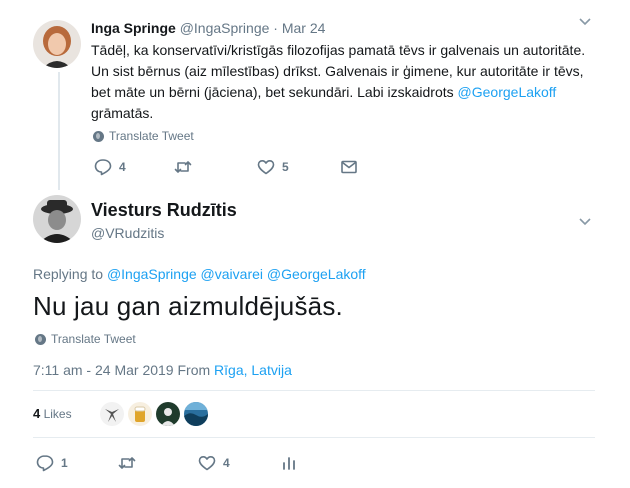 Image resolution: width=630 pixels, height=488 pixels. I want to click on likes-count: 4, so click(37, 413).